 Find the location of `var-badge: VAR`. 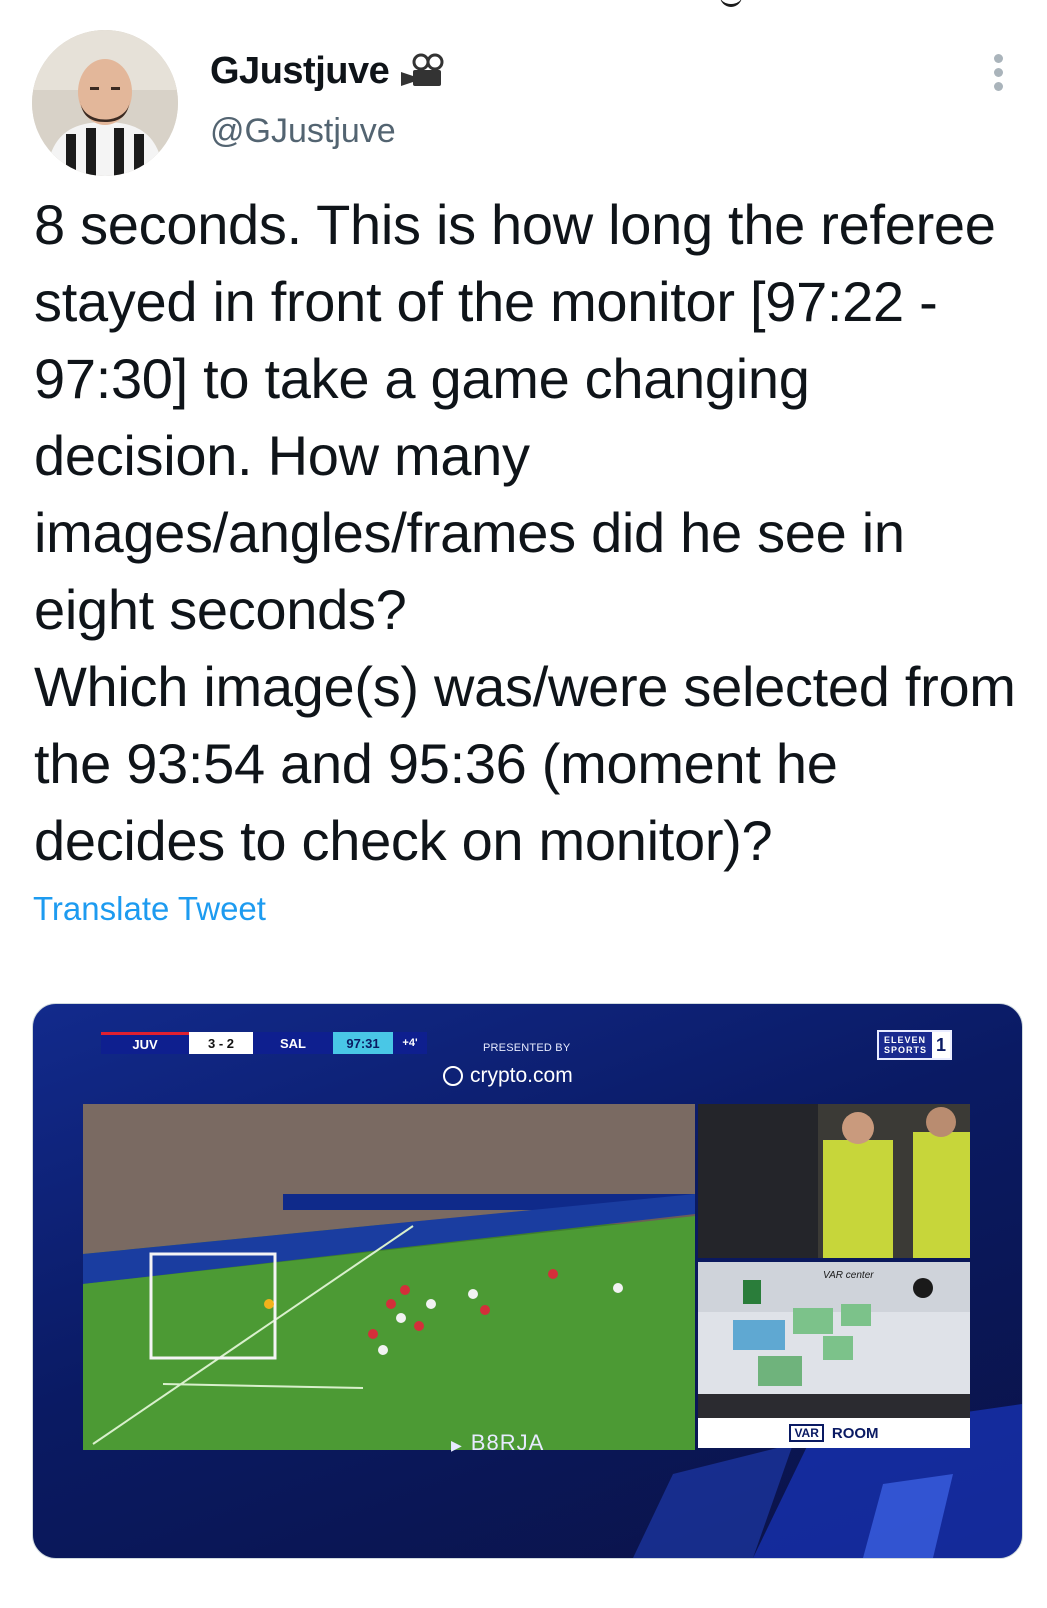

var-badge: VAR is located at coordinates (806, 1433).